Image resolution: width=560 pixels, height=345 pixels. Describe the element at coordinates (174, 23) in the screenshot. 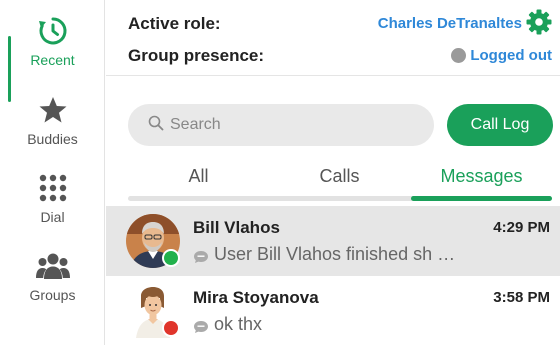

I see `active-role-label: Active role:` at that location.